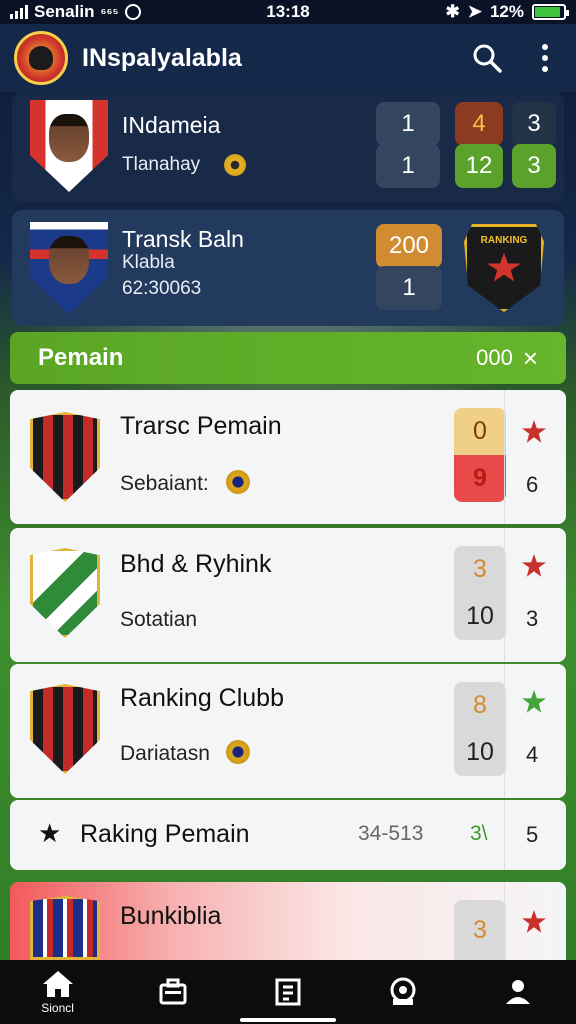  I want to click on item-count: 4, so click(532, 754).